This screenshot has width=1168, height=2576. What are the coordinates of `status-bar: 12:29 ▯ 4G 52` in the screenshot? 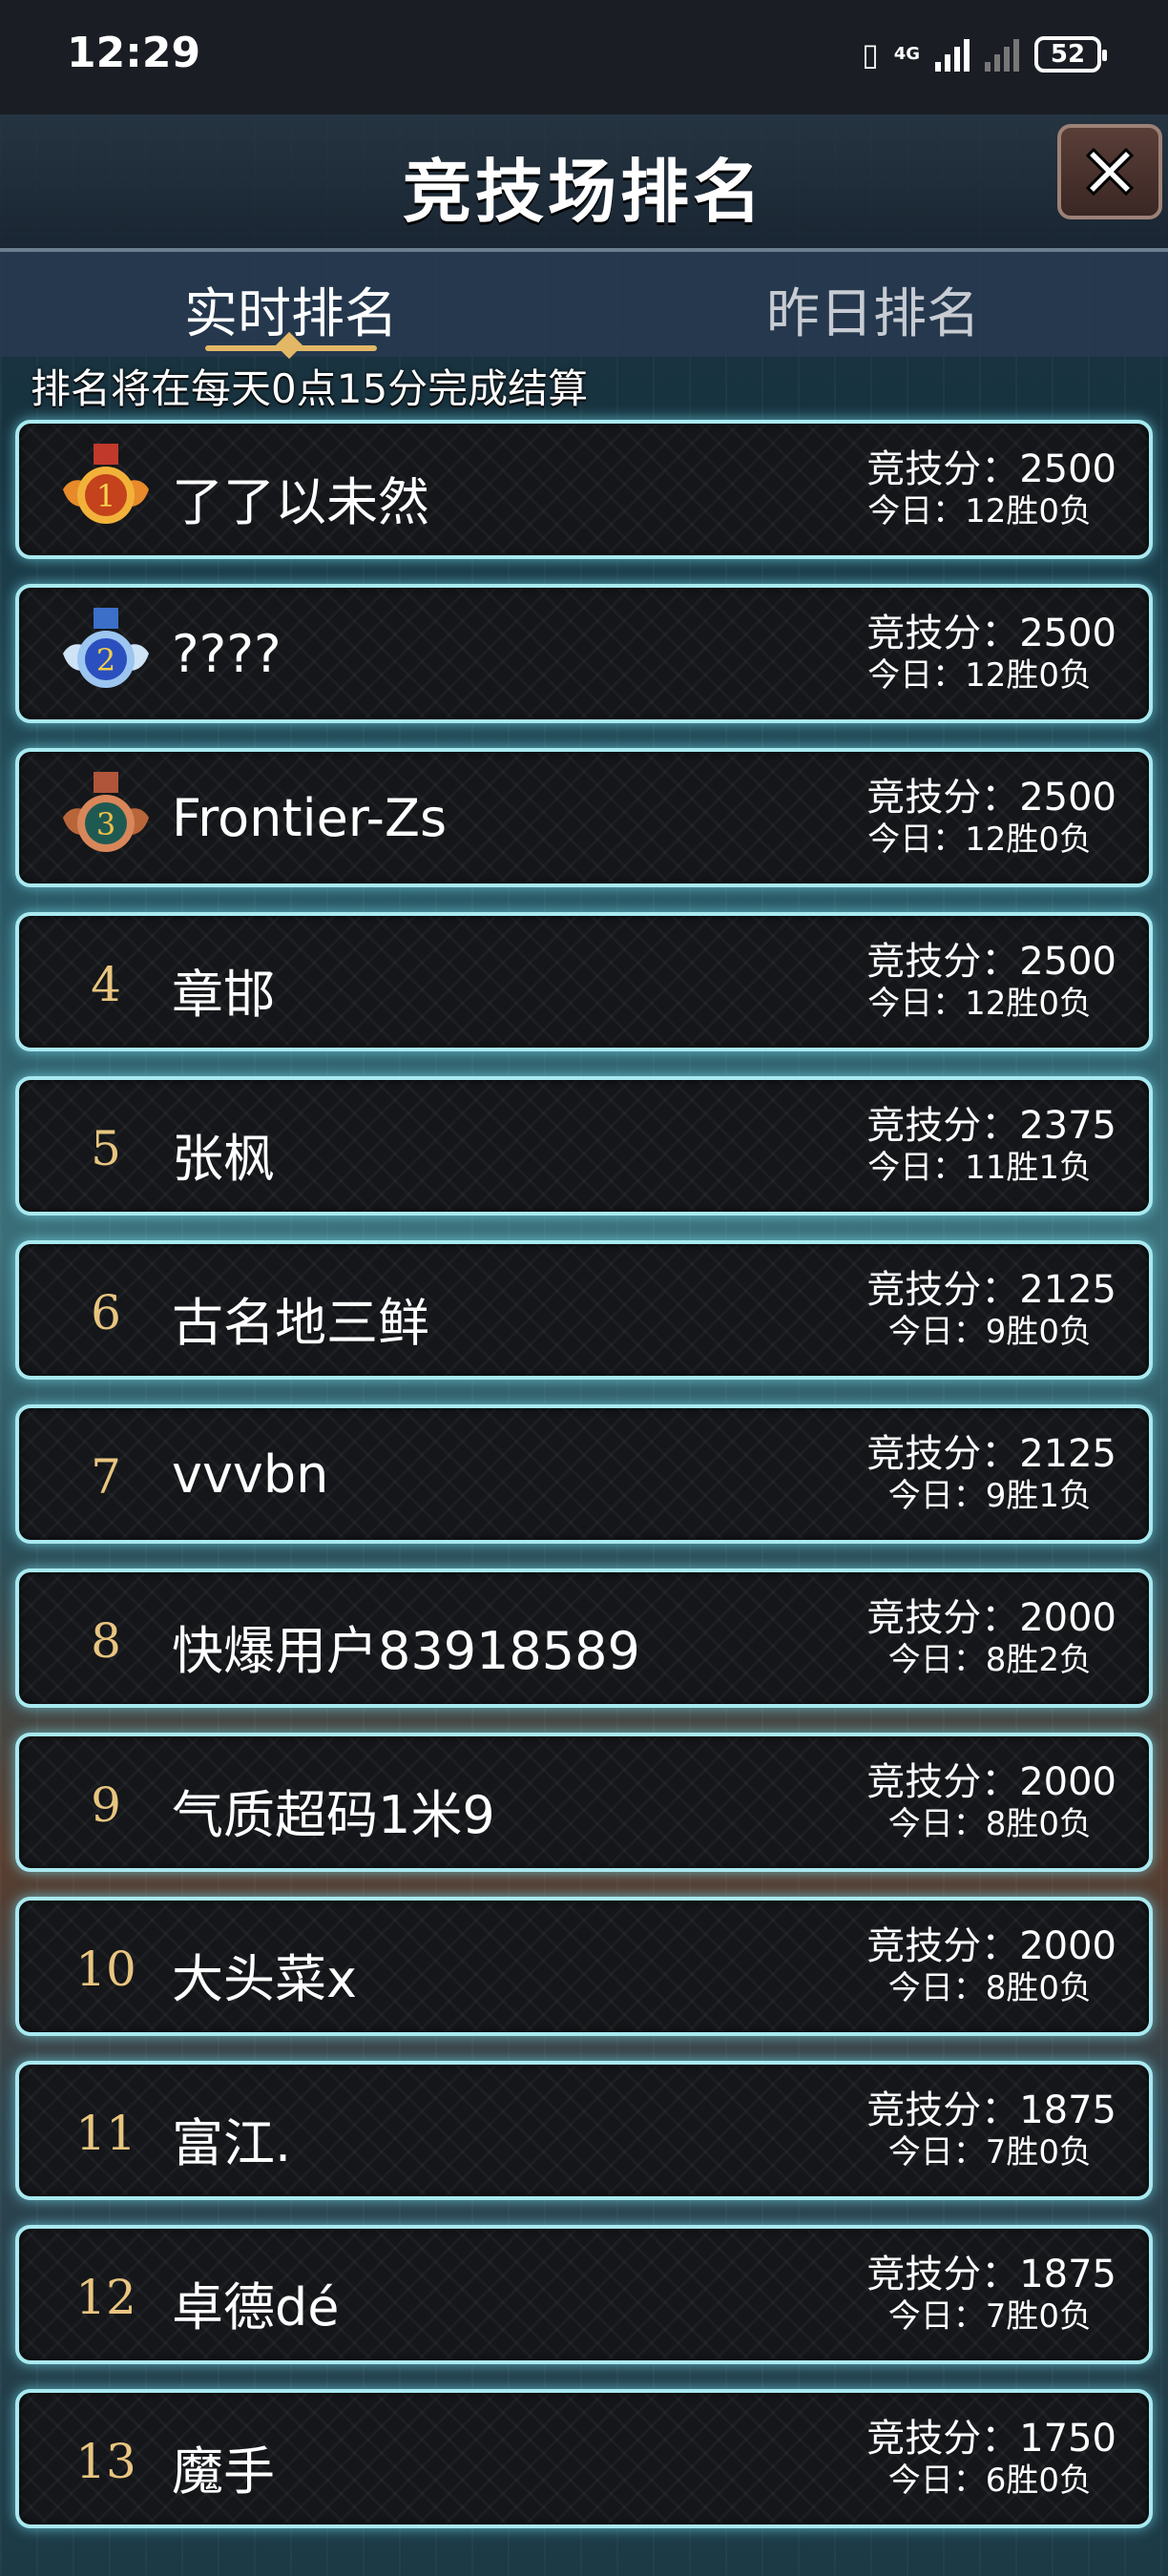 It's located at (584, 57).